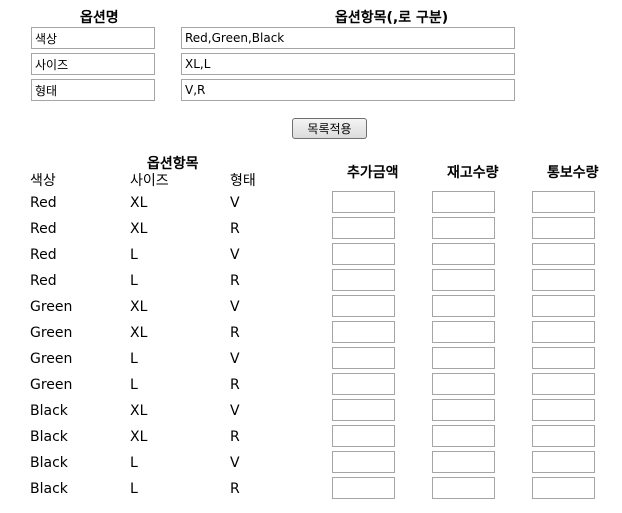 The image size is (622, 513). I want to click on apply-list-button: 목록적용, so click(329, 128).